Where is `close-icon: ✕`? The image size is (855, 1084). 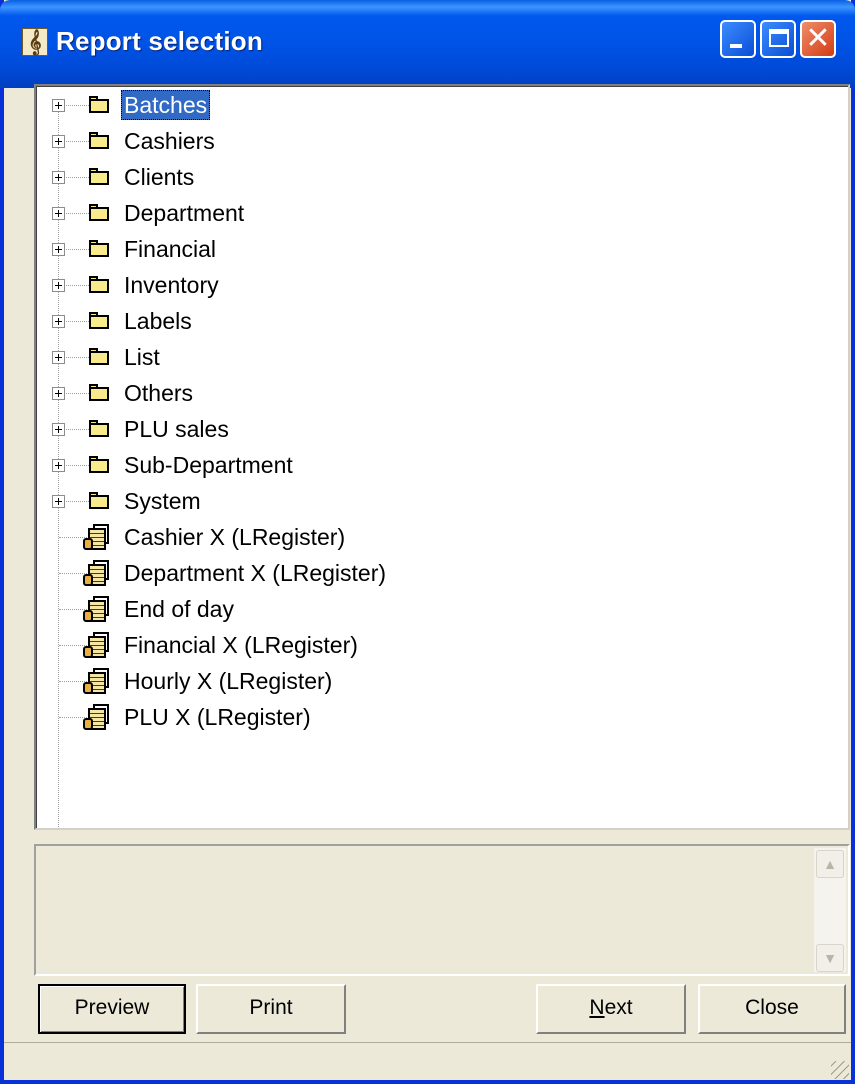
close-icon: ✕ is located at coordinates (818, 38).